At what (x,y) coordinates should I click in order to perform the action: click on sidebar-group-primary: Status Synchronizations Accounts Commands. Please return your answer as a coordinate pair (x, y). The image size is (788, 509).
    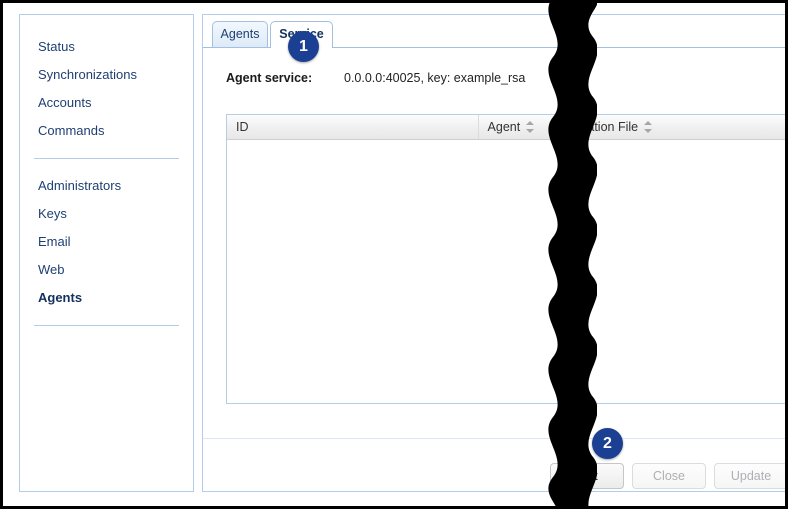
    Looking at the image, I should click on (106, 80).